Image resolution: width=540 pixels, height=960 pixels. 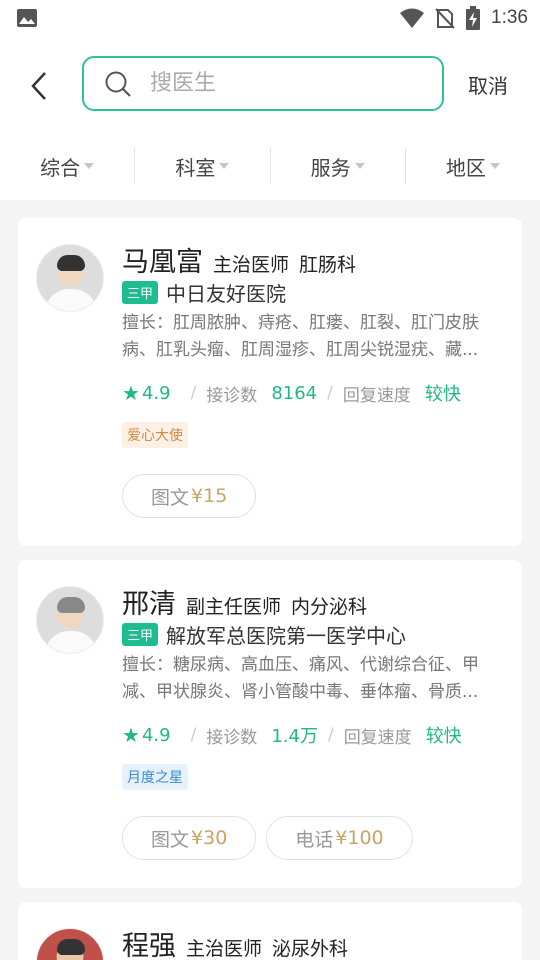 What do you see at coordinates (118, 84) in the screenshot?
I see `search-icon` at bounding box center [118, 84].